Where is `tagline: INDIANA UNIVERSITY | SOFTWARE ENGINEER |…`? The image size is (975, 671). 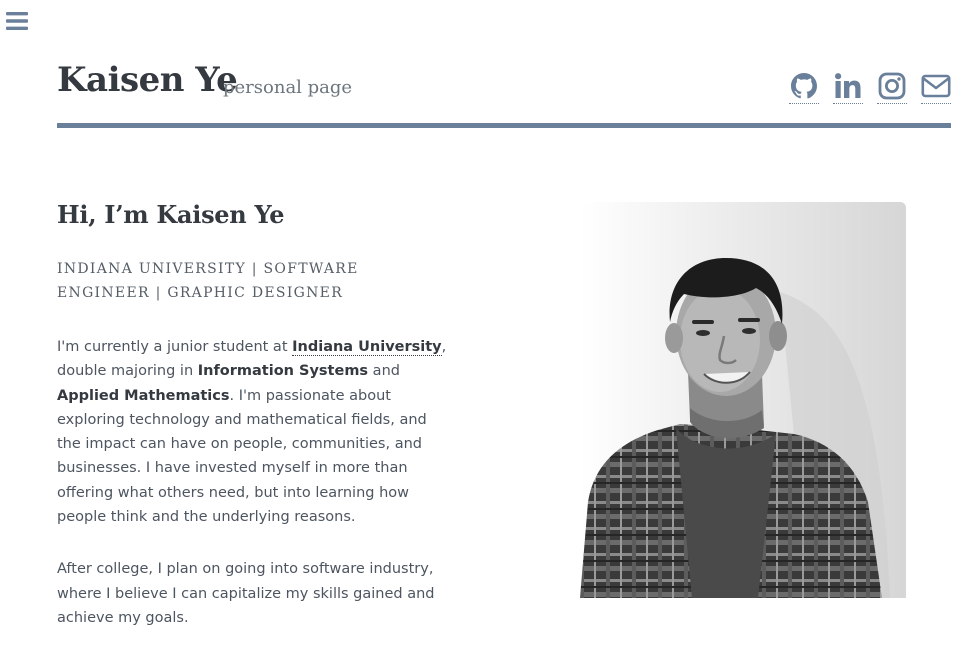 tagline: INDIANA UNIVERSITY | SOFTWARE ENGINEER |… is located at coordinates (208, 281).